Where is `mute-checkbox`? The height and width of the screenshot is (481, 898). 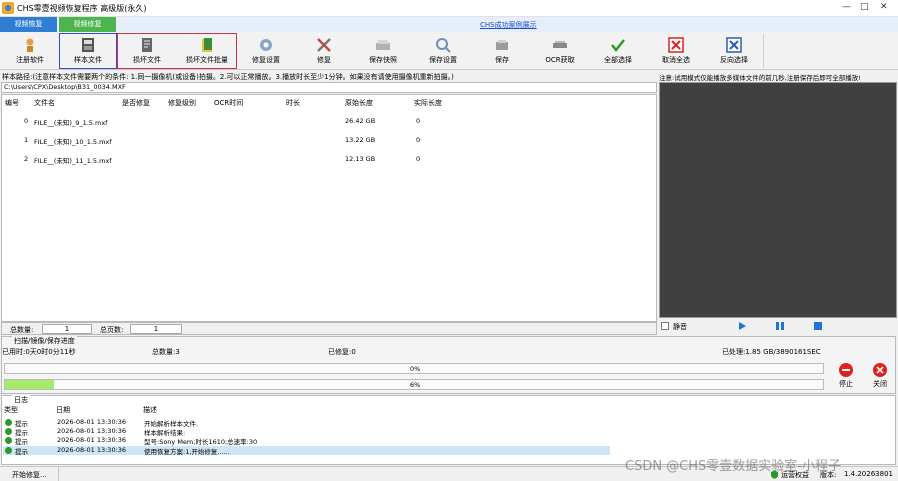
mute-checkbox is located at coordinates (665, 326).